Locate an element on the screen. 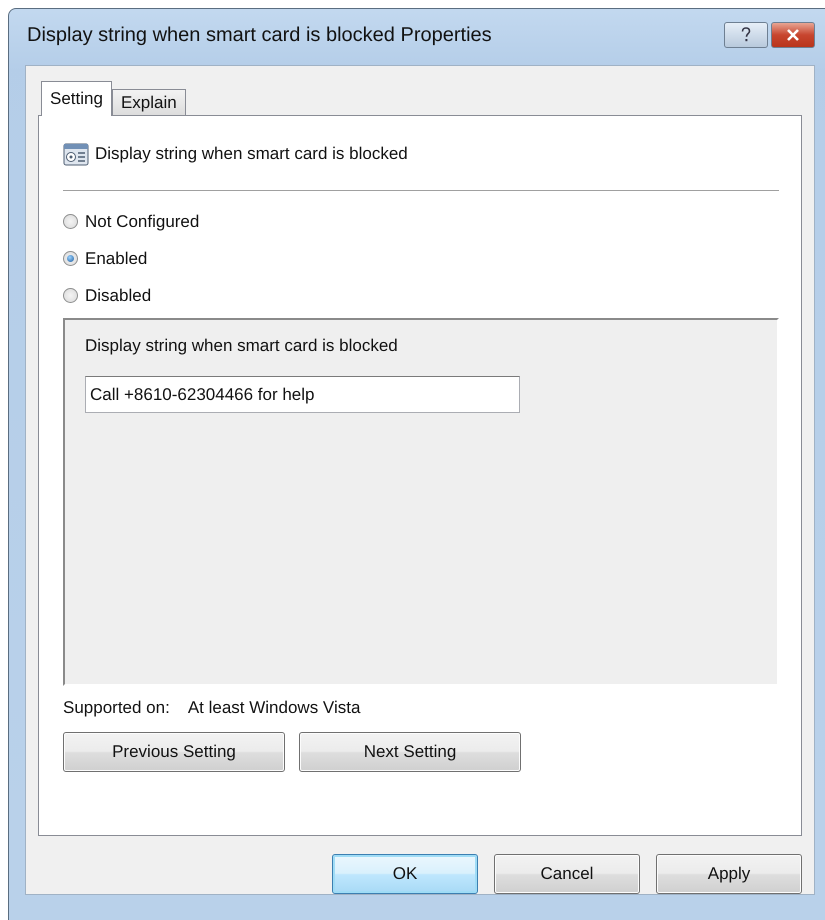 Image resolution: width=825 pixels, height=920 pixels. close-button is located at coordinates (793, 35).